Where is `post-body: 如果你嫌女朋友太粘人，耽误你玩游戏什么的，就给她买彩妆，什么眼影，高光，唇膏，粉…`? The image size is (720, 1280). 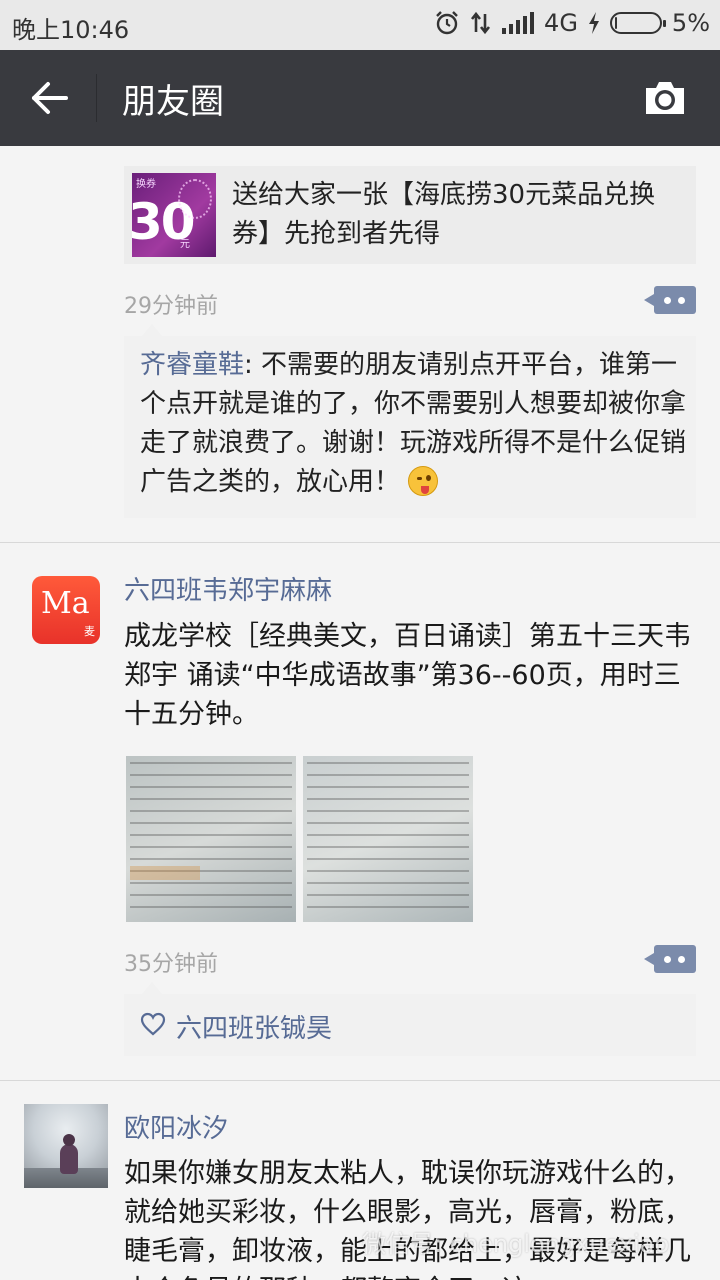
post-body: 如果你嫌女朋友太粘人，耽误你玩游戏什么的，就给她买彩妆，什么眼影，高光，唇膏，粉… is located at coordinates (407, 1219).